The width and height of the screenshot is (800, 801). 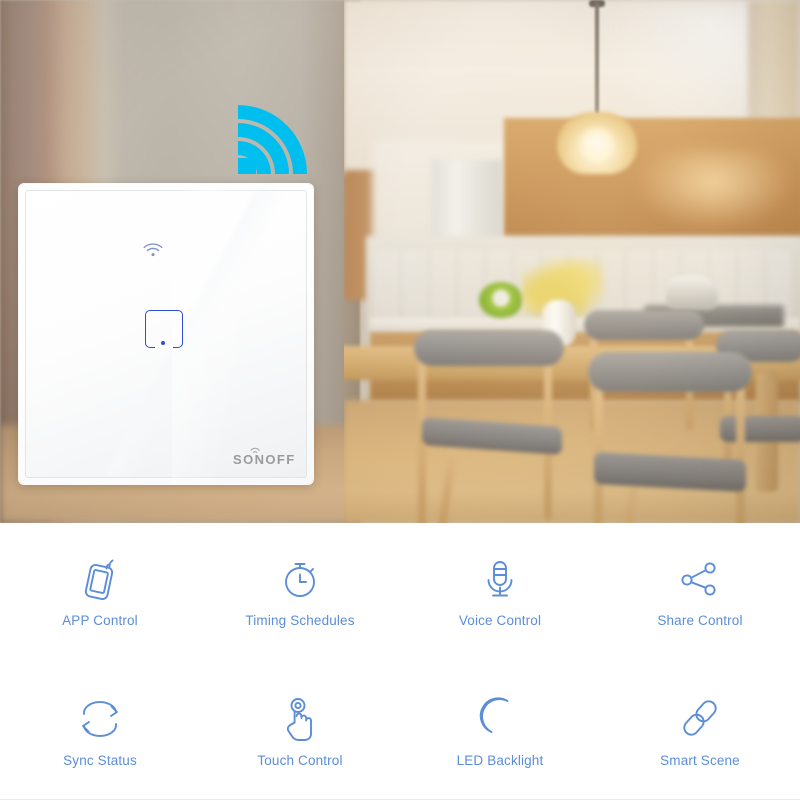 I want to click on feature-label: Share Control, so click(x=700, y=620).